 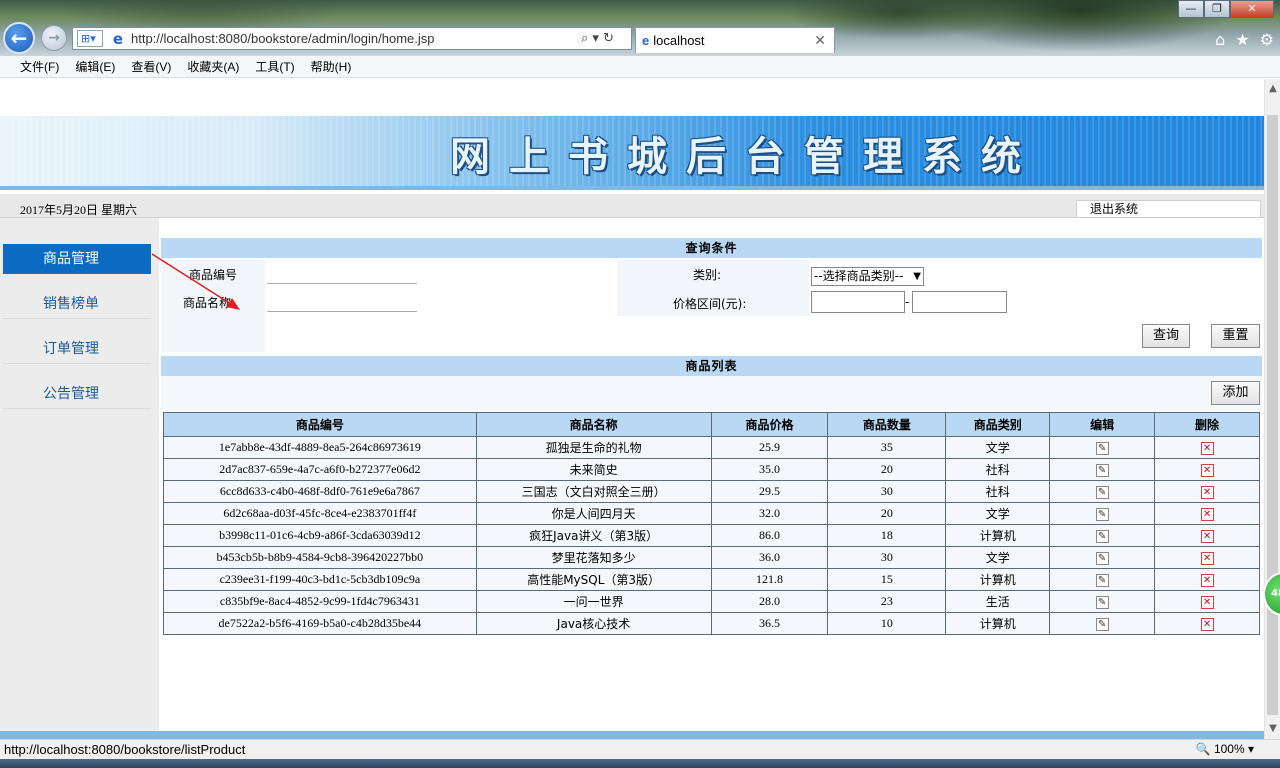 What do you see at coordinates (1220, 39) in the screenshot?
I see `home-icon: ⌂` at bounding box center [1220, 39].